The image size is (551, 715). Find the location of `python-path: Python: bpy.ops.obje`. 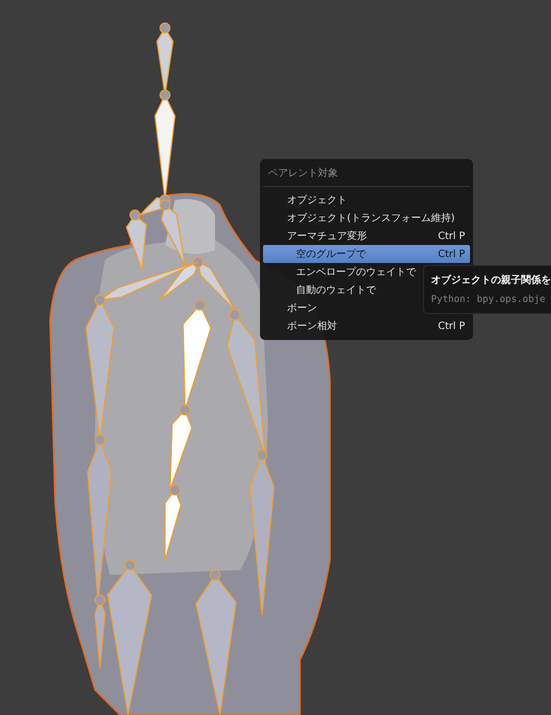

python-path: Python: bpy.ops.obje is located at coordinates (488, 299).